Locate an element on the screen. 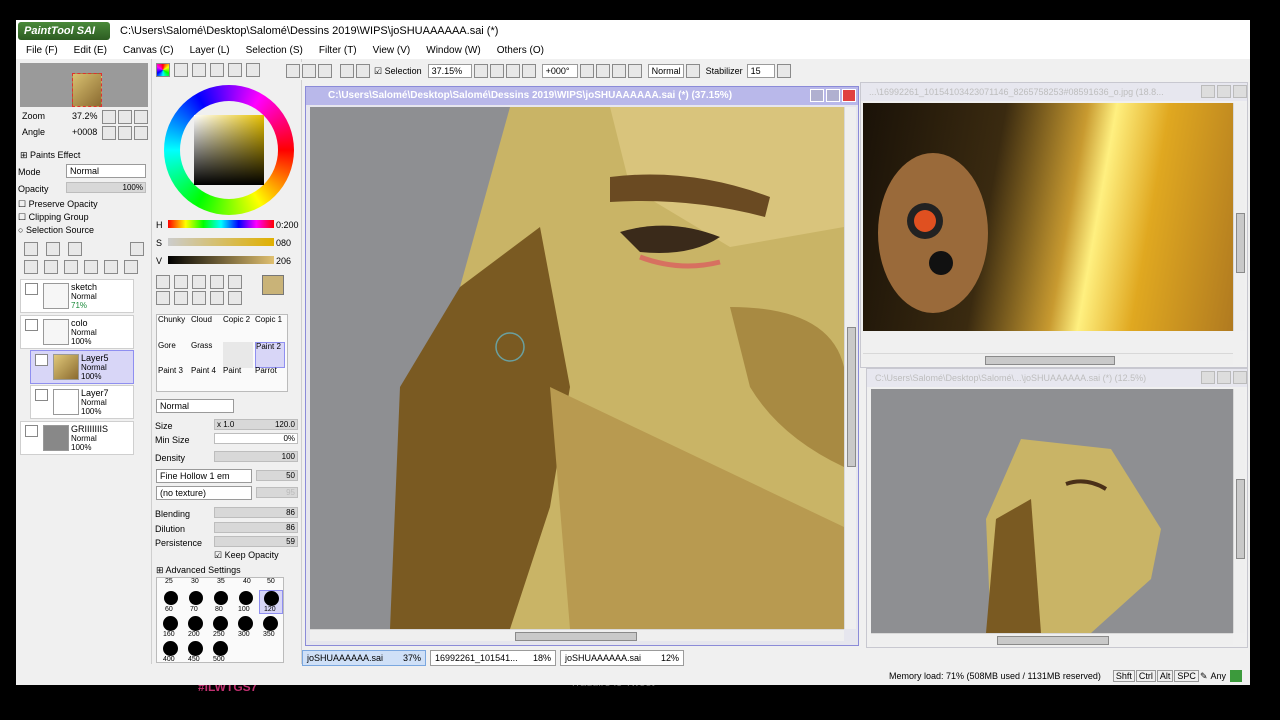 This screenshot has height=720, width=1280. color-square is located at coordinates (229, 150).